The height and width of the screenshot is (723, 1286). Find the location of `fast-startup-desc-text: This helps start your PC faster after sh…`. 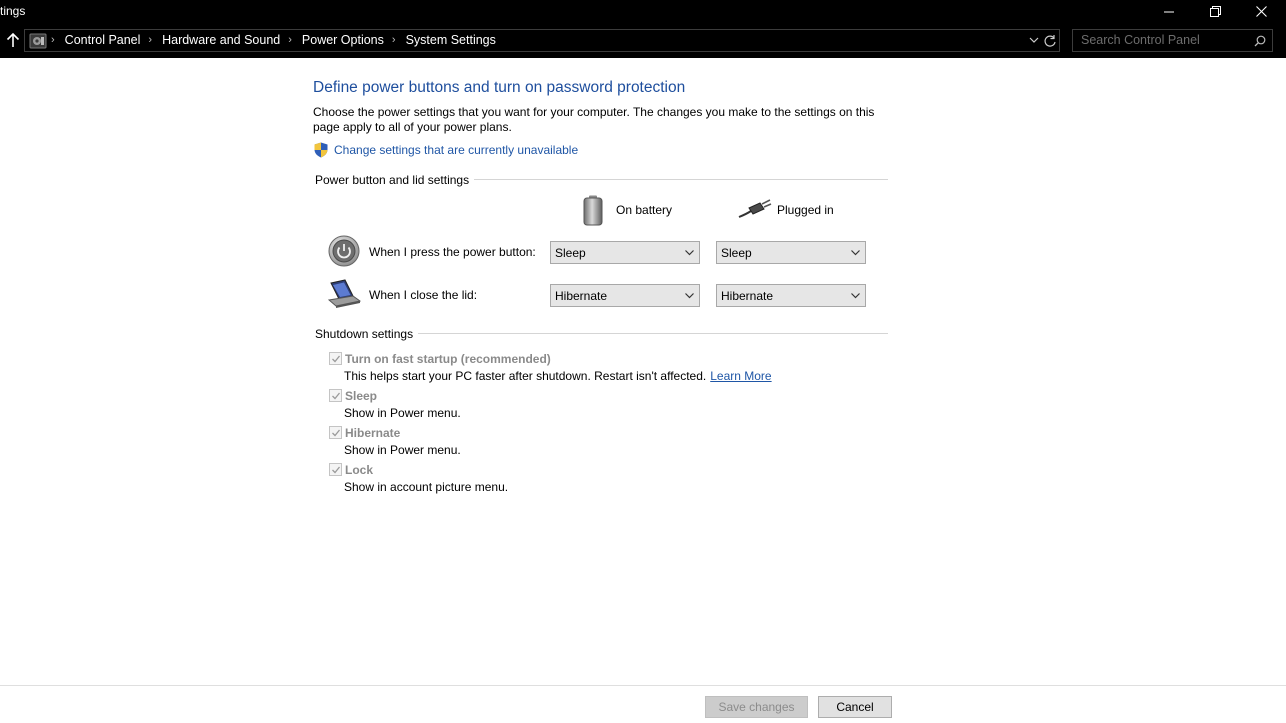

fast-startup-desc-text: This helps start your PC faster after sh… is located at coordinates (525, 376).